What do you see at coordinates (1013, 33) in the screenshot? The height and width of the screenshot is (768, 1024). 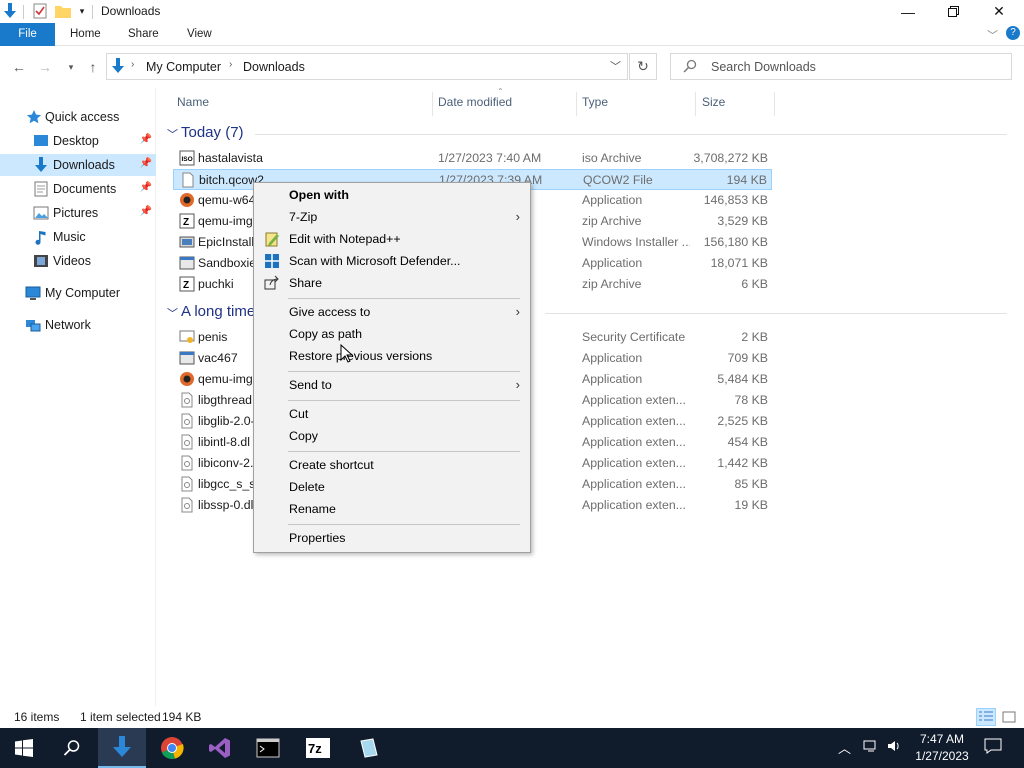 I see `help-icon: ?` at bounding box center [1013, 33].